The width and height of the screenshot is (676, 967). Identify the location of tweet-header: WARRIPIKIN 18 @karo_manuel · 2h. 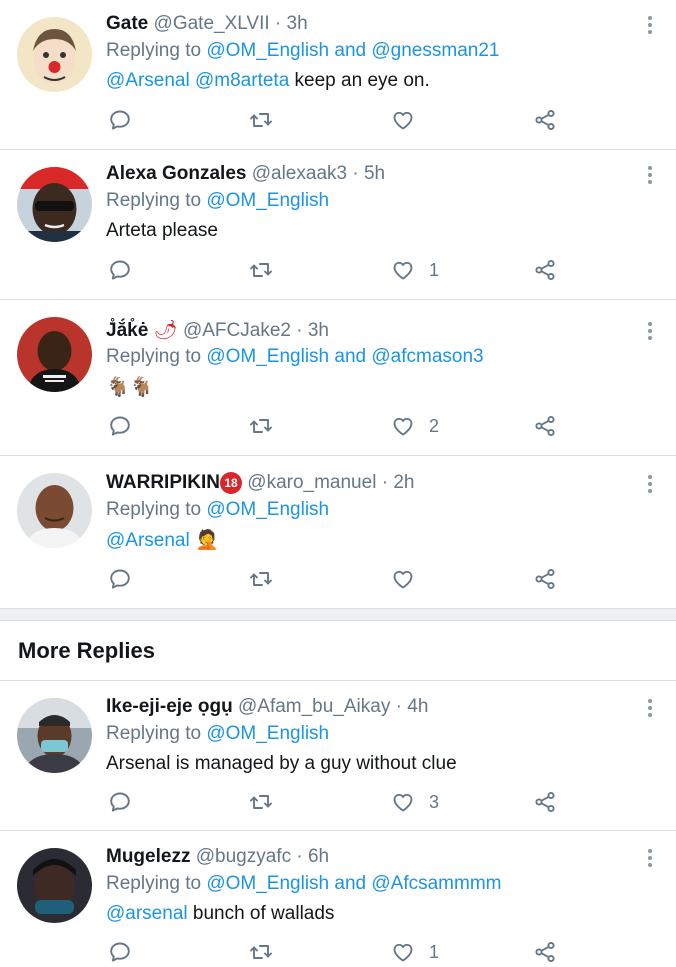
(260, 483).